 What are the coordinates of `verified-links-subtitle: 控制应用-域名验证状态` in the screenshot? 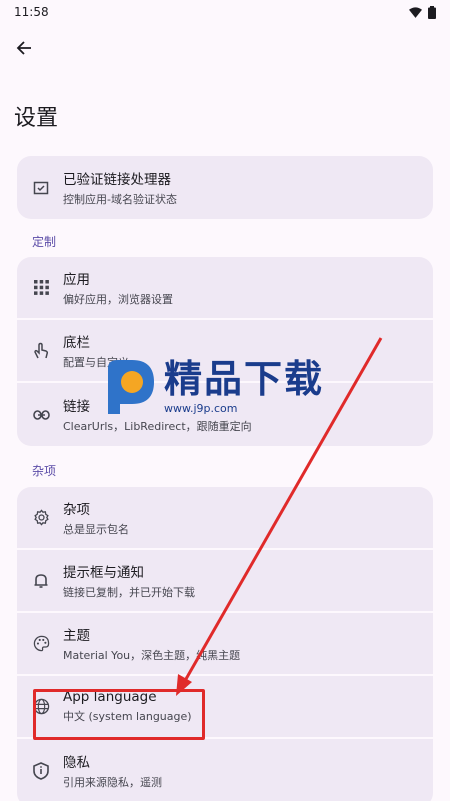 It's located at (120, 199).